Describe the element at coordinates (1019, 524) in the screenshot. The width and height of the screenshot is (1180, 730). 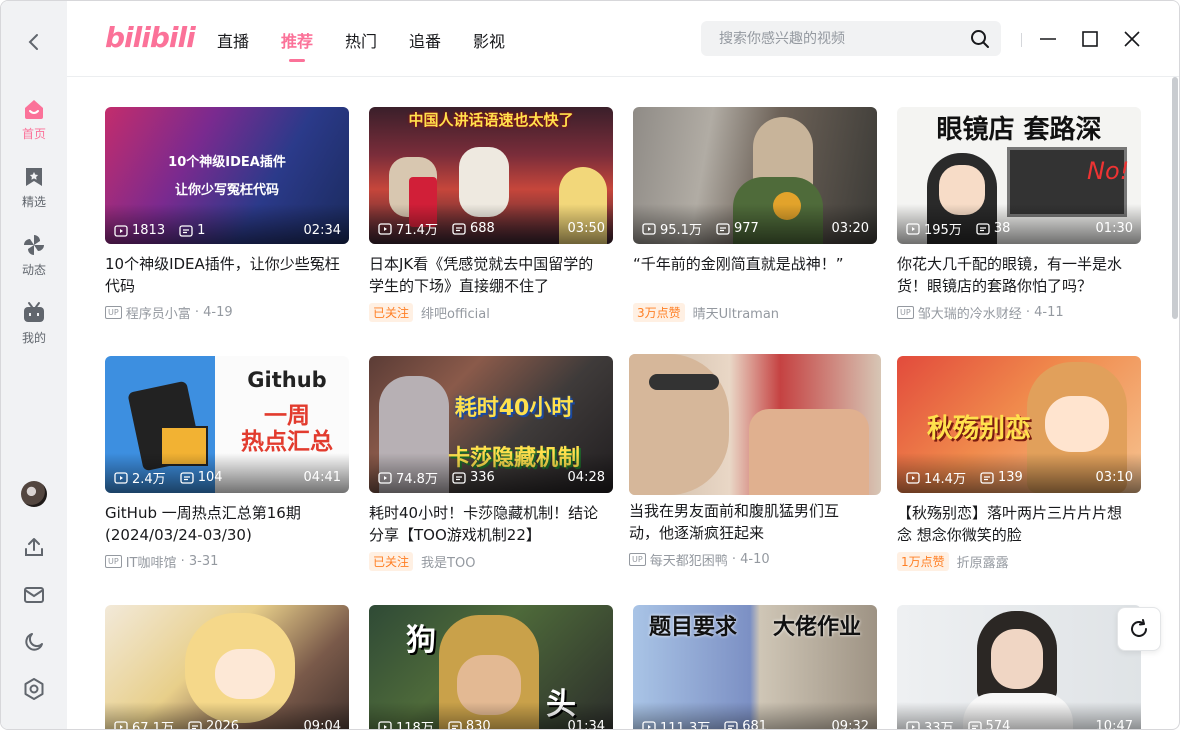
I see `video-title: 【秋殇别恋】落叶两片三片片片想念 想念你微笑的脸` at that location.